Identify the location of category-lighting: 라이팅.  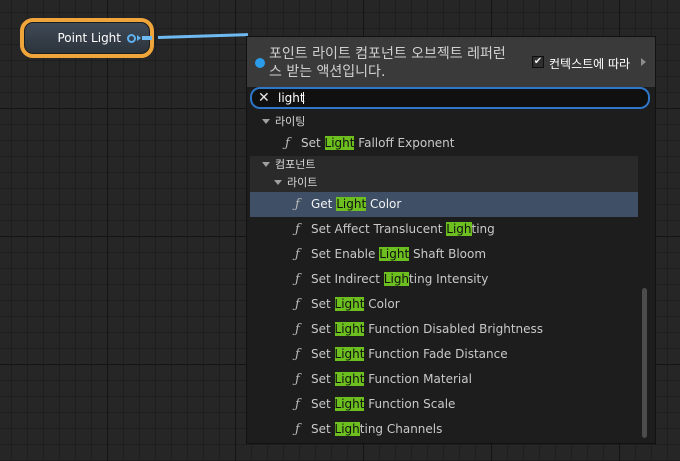
(283, 122).